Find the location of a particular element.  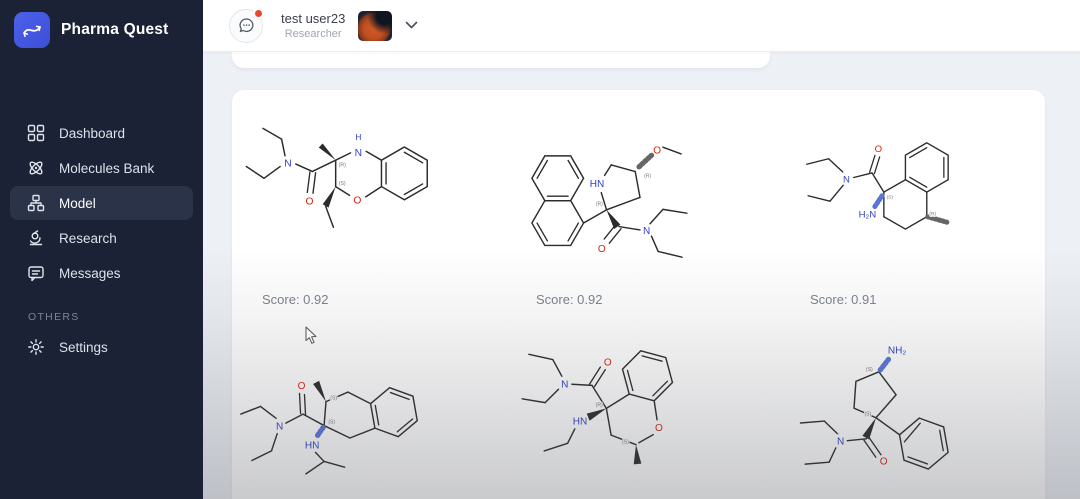

molecule-tile-1: H N O O N (R) (S) is located at coordinates (352, 193).